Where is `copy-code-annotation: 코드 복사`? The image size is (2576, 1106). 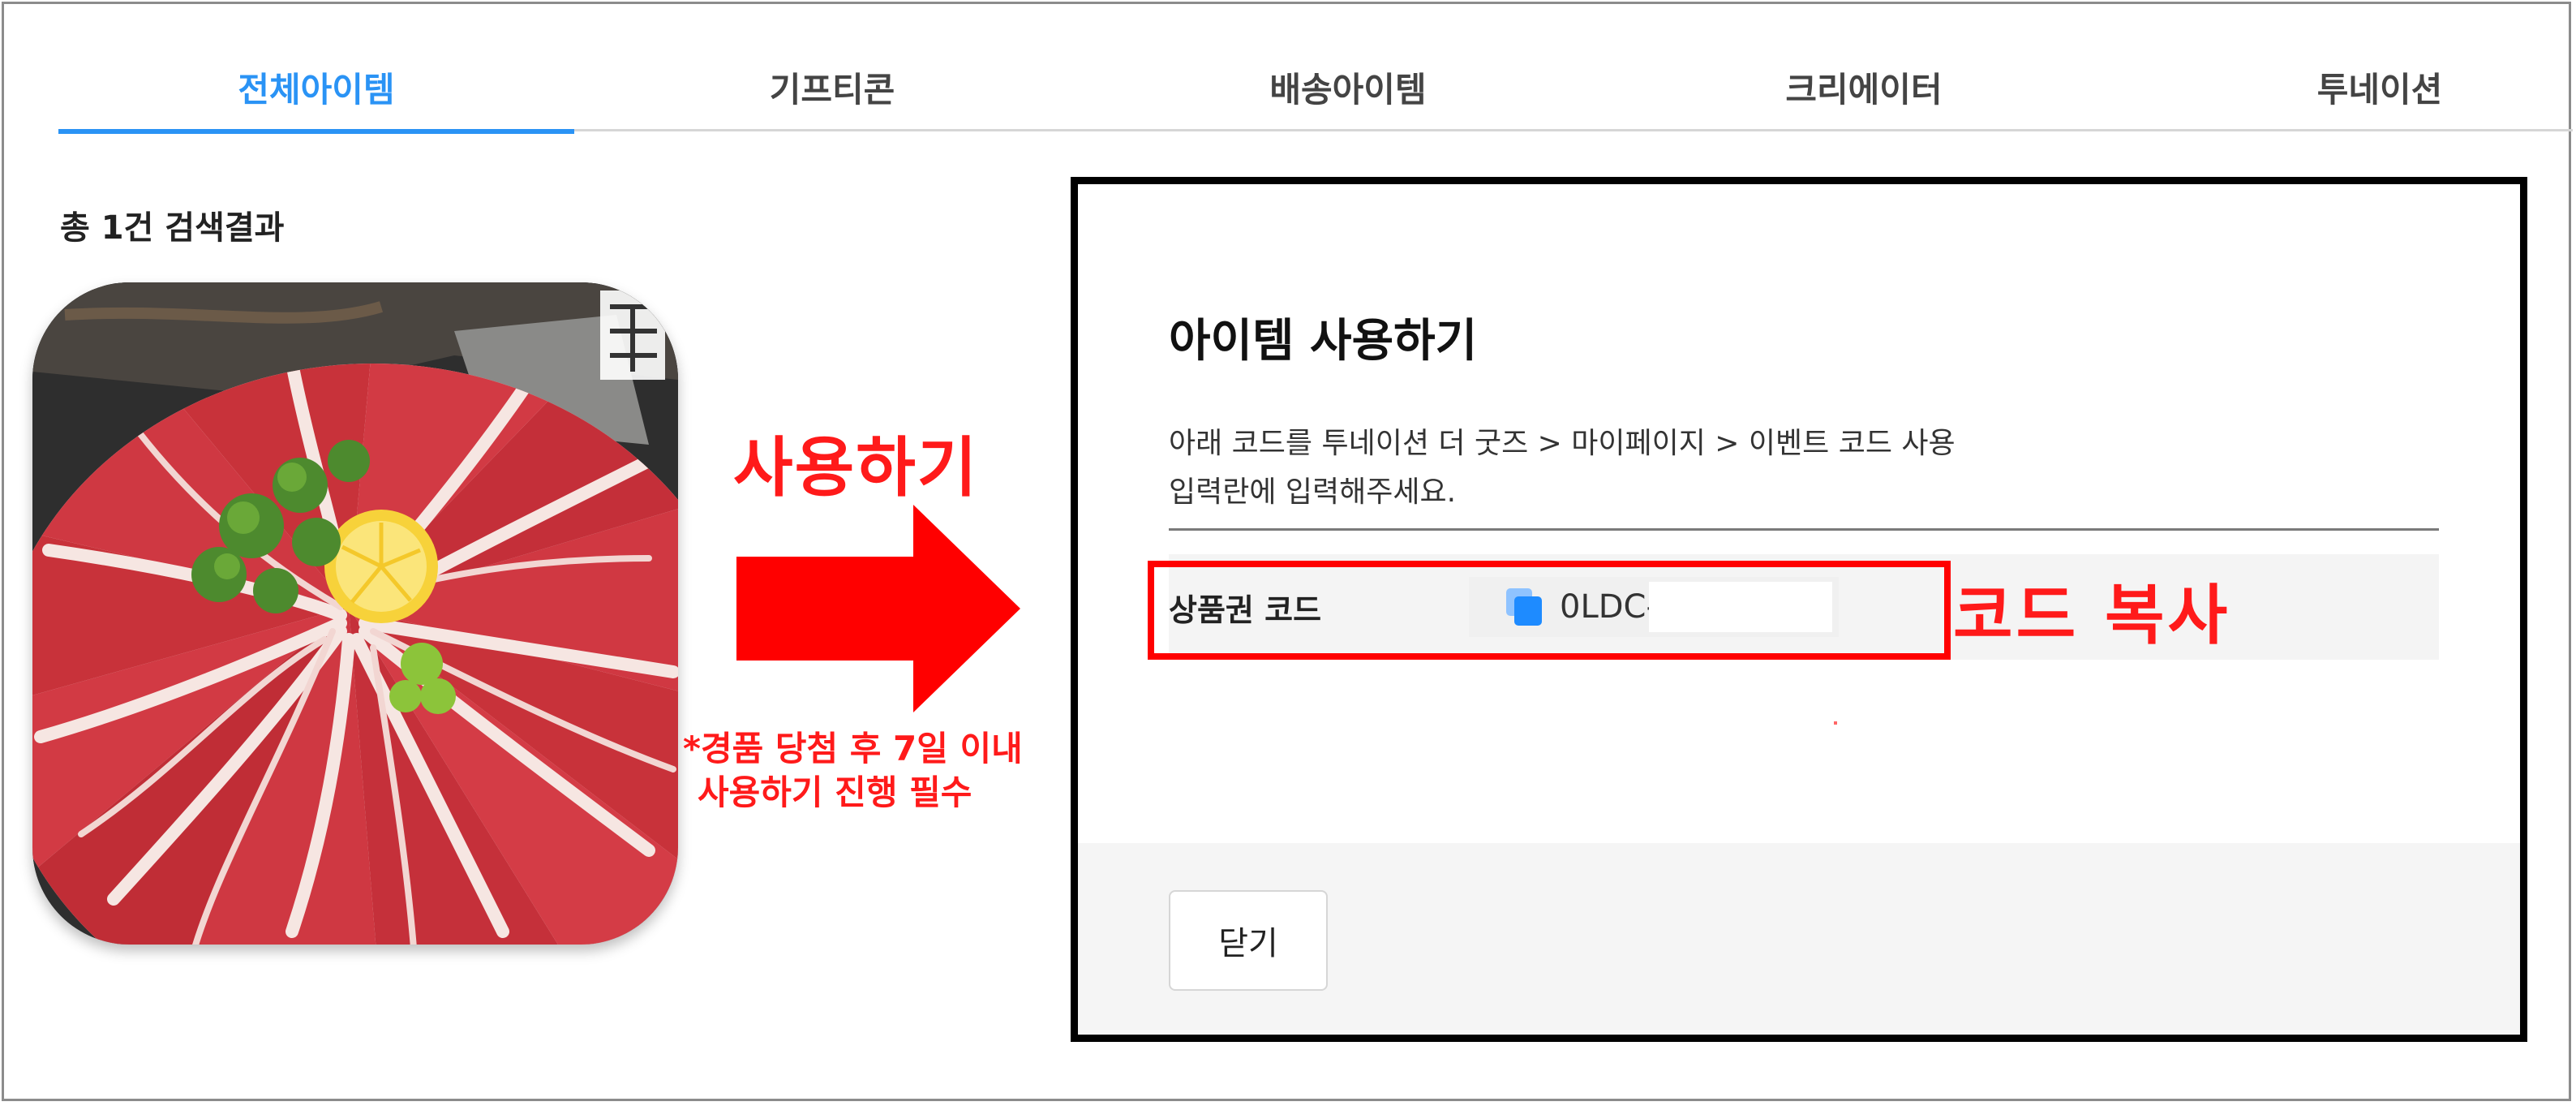
copy-code-annotation: 코드 복사 is located at coordinates (2092, 616).